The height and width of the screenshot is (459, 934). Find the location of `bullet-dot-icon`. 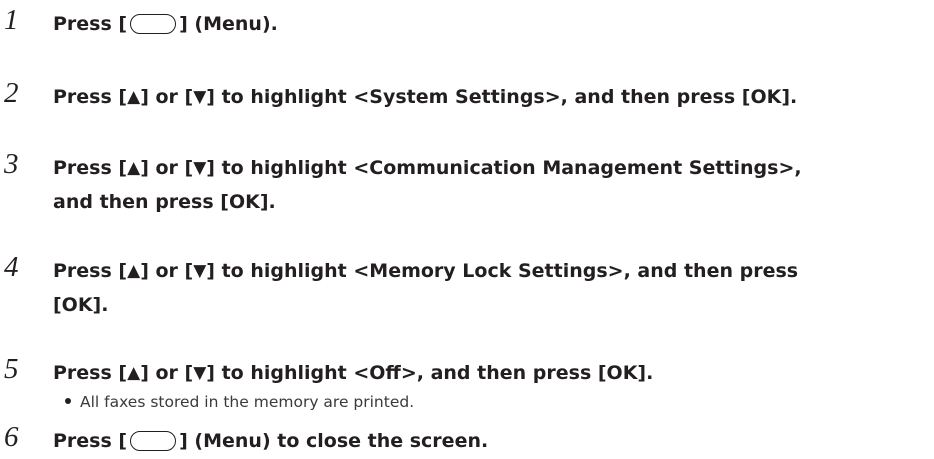

bullet-dot-icon is located at coordinates (68, 401).